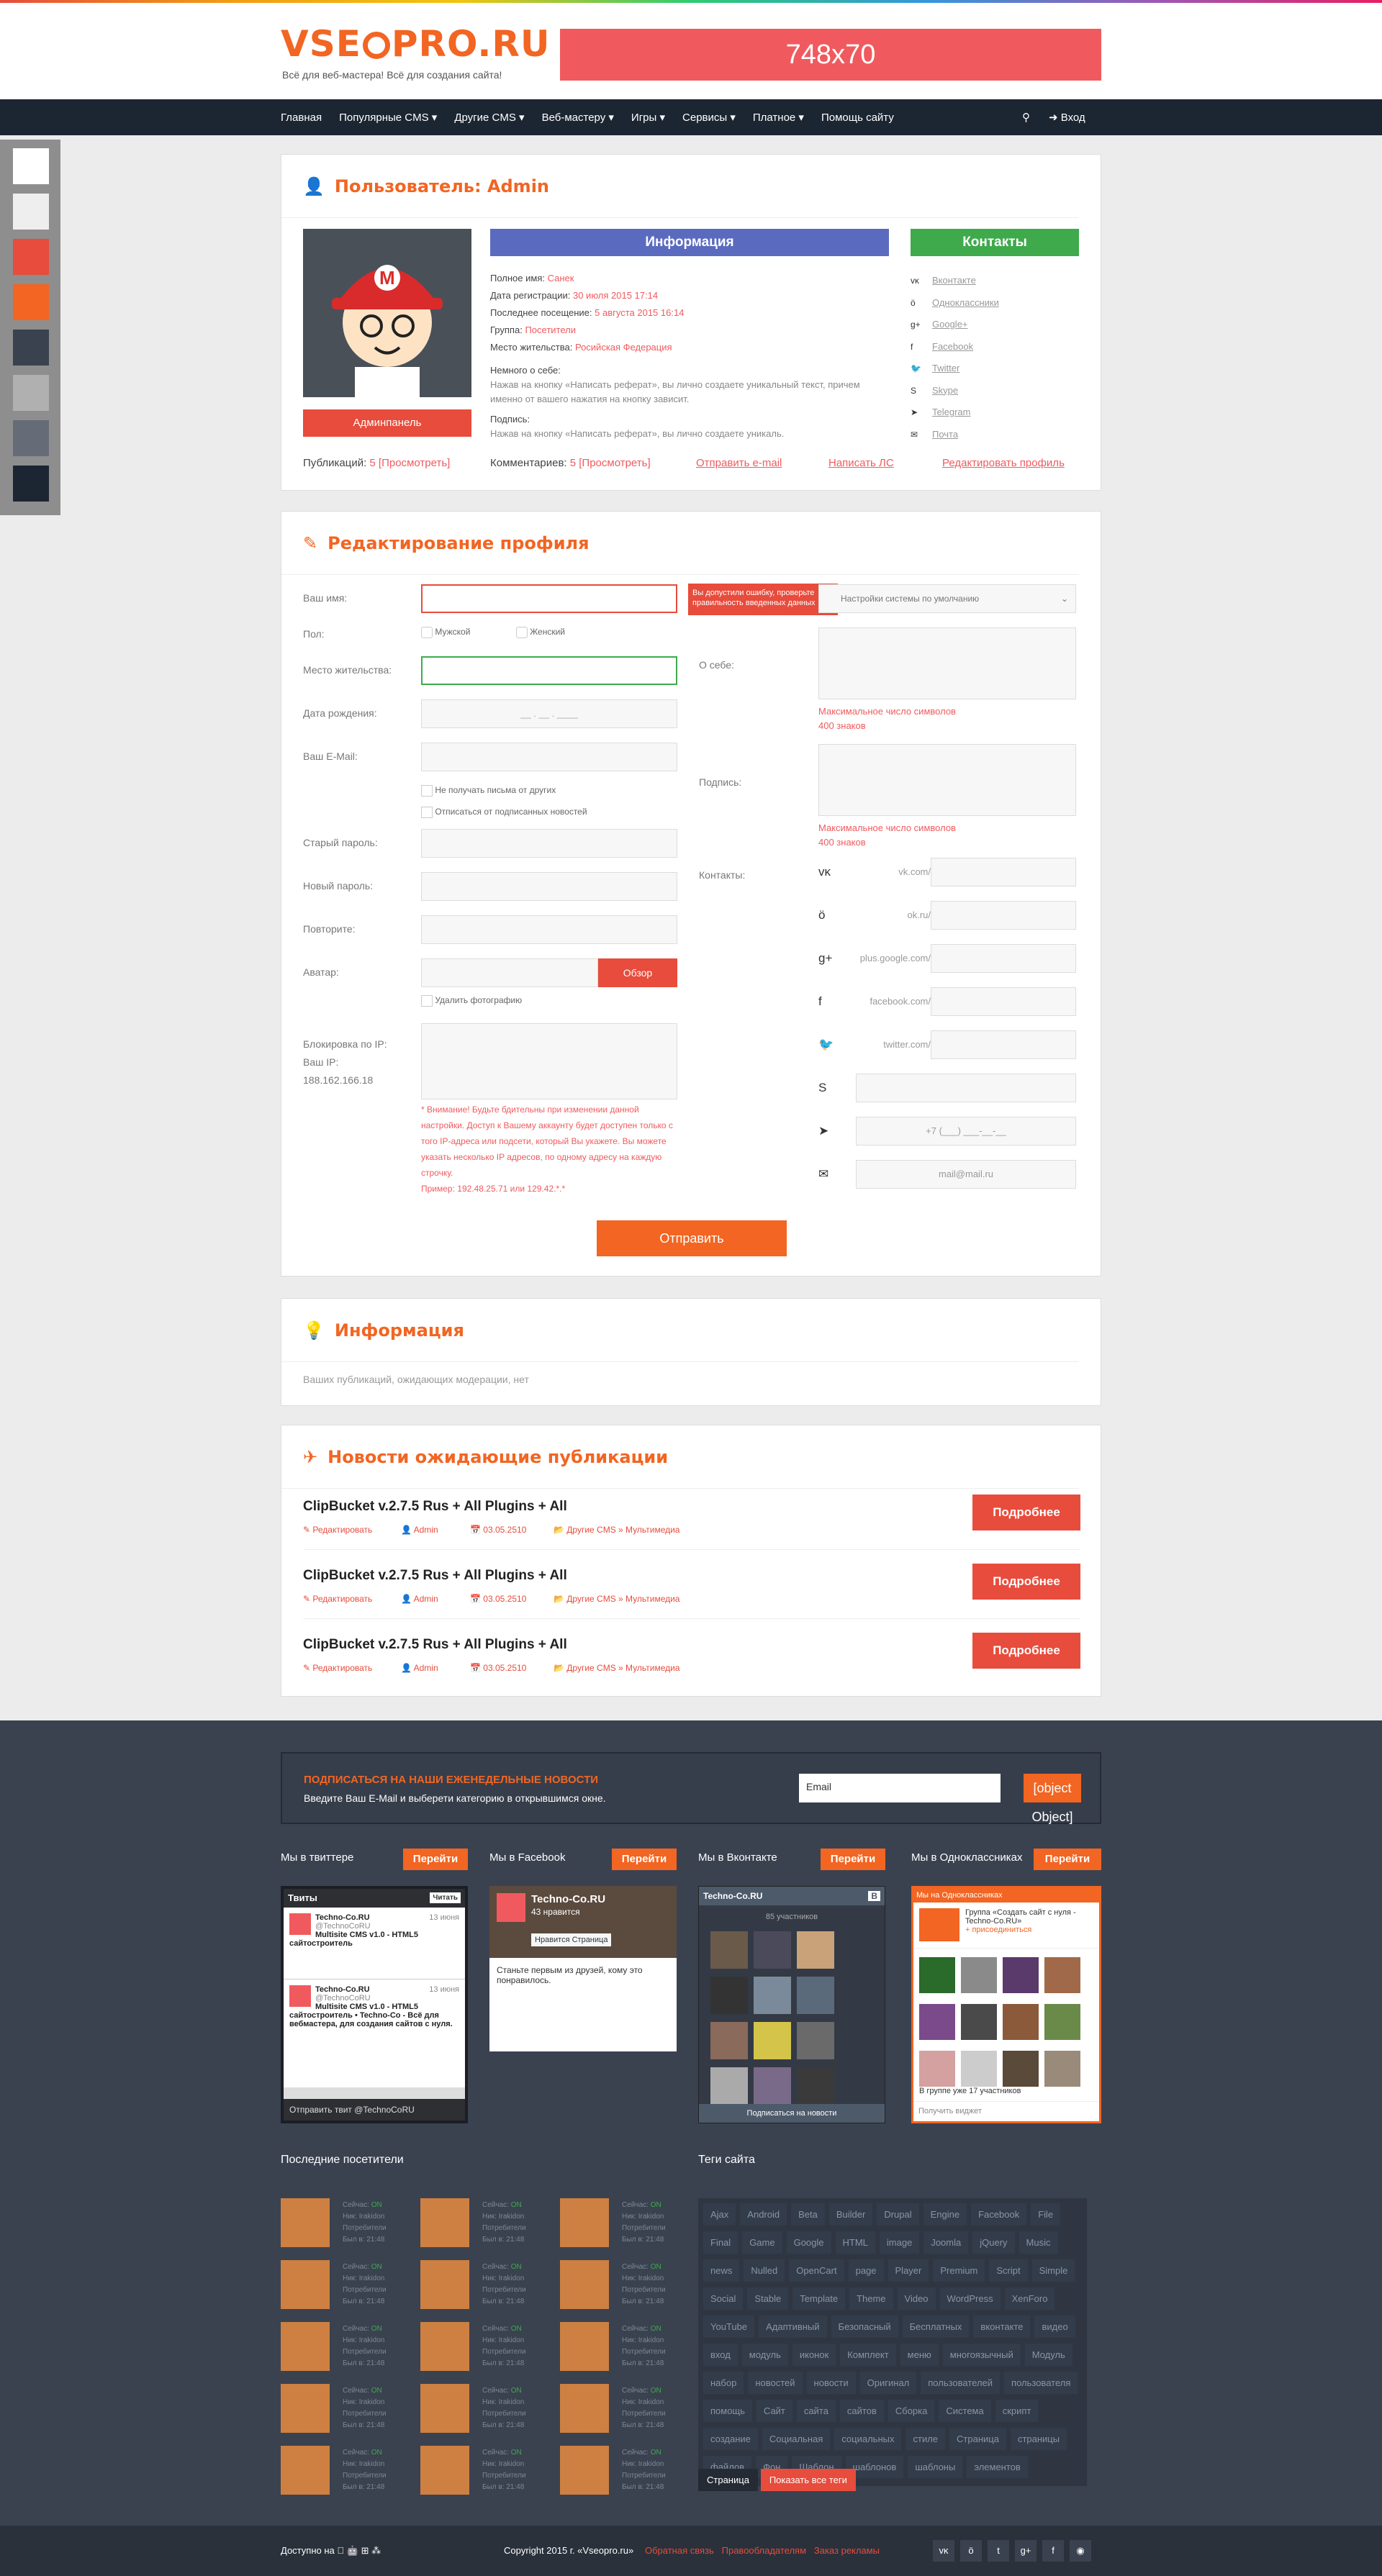 The image size is (1382, 2576). I want to click on tag-item: news, so click(722, 2270).